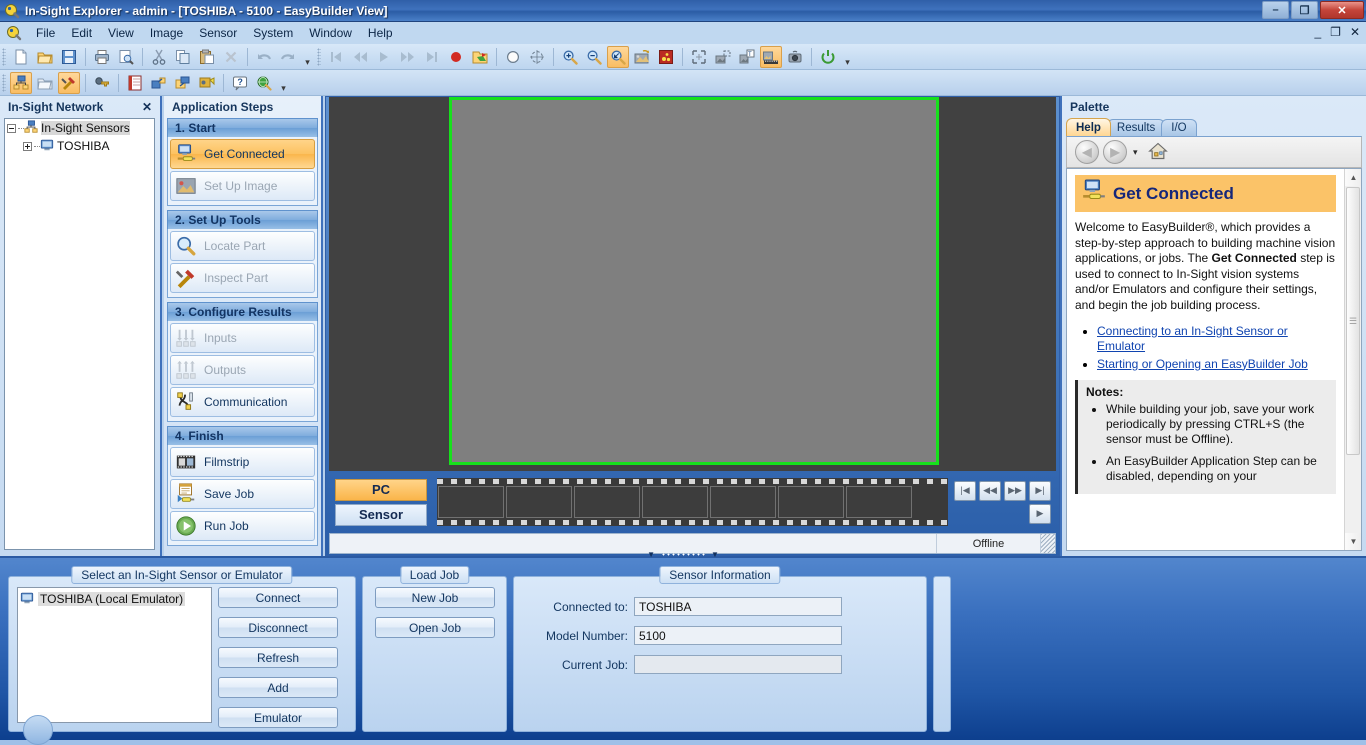  What do you see at coordinates (1087, 152) in the screenshot?
I see `help-back-button: ◀` at bounding box center [1087, 152].